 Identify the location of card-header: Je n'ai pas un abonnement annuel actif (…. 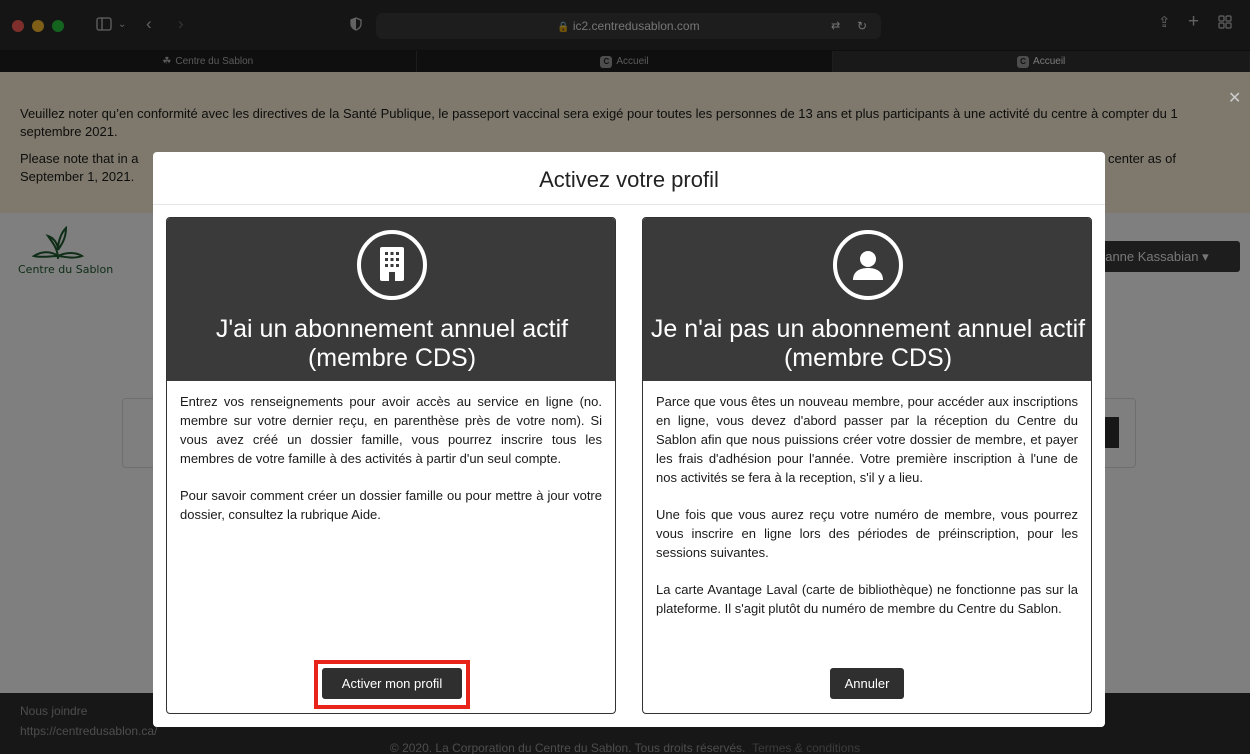
(867, 299).